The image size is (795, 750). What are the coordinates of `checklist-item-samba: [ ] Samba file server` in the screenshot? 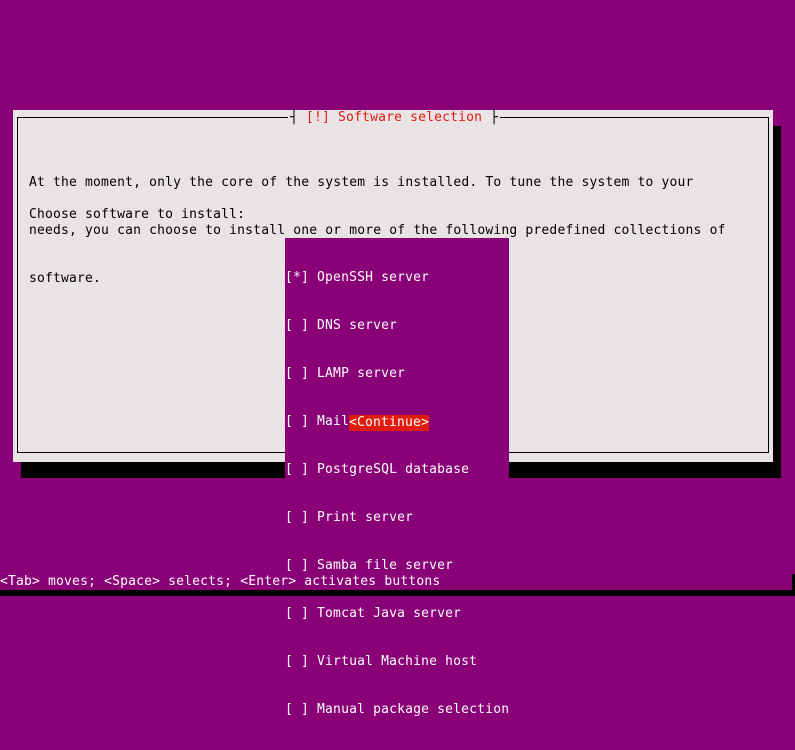 It's located at (397, 566).